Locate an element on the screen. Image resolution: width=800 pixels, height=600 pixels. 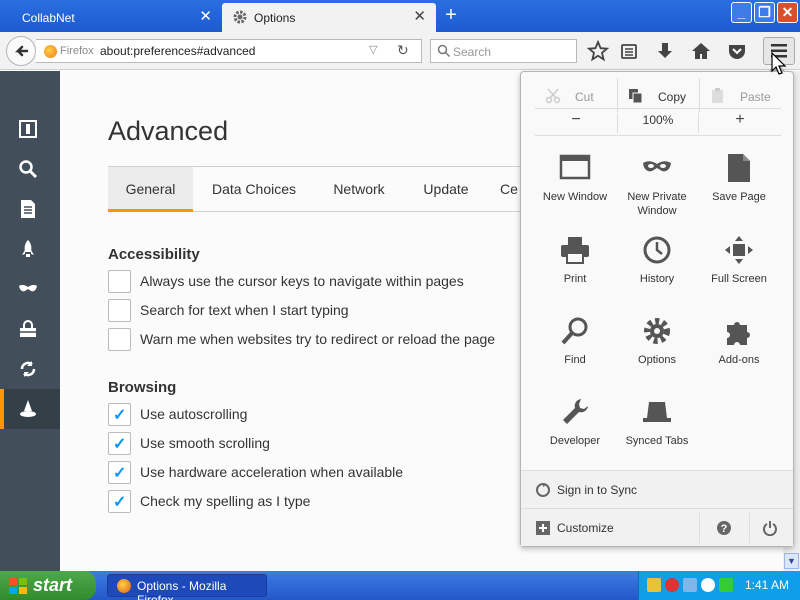
new-window-icon is located at coordinates (575, 167).